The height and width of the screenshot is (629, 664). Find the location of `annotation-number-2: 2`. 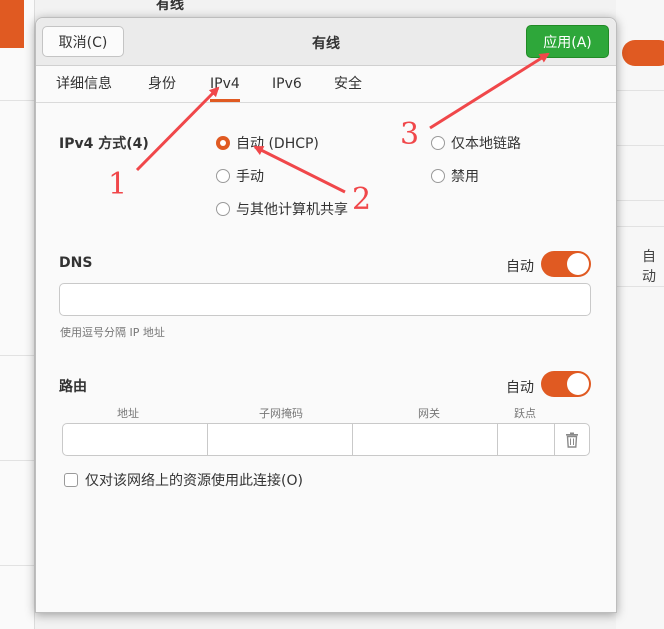

annotation-number-2: 2 is located at coordinates (362, 199).